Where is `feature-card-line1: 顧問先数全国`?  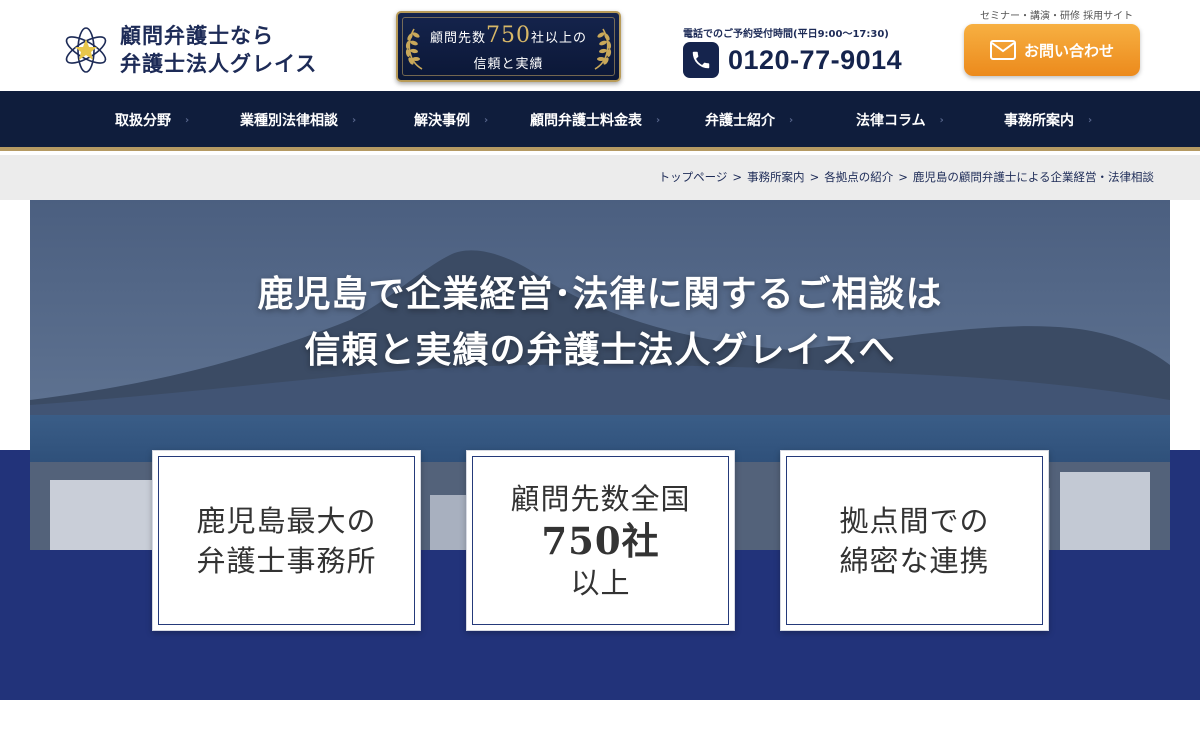
feature-card-line1: 顧問先数全国 is located at coordinates (600, 498).